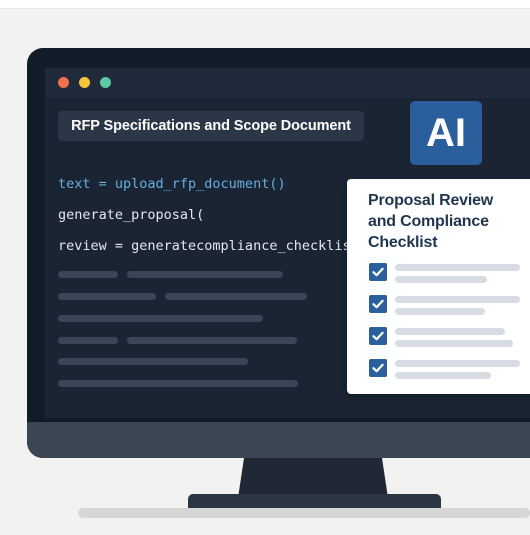 The height and width of the screenshot is (535, 530). Describe the element at coordinates (265, 4) in the screenshot. I see `top-strip` at that location.